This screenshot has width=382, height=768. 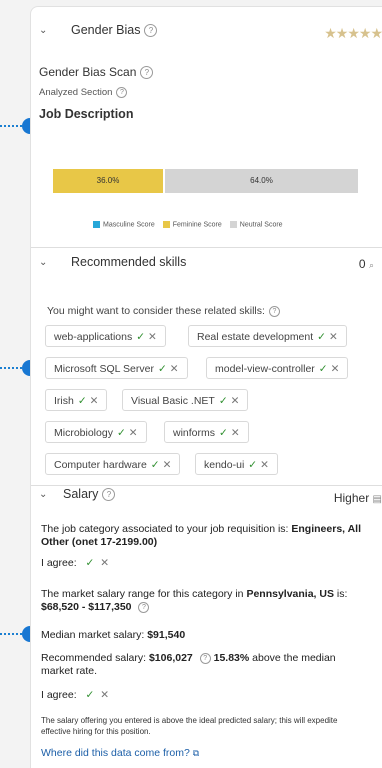 I want to click on skill-chip-label: kendo-ui, so click(x=224, y=465).